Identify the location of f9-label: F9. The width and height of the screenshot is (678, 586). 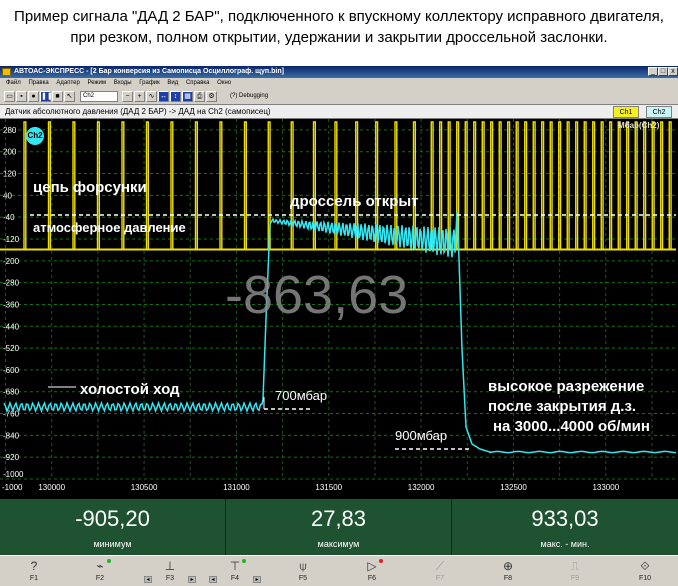
(575, 578).